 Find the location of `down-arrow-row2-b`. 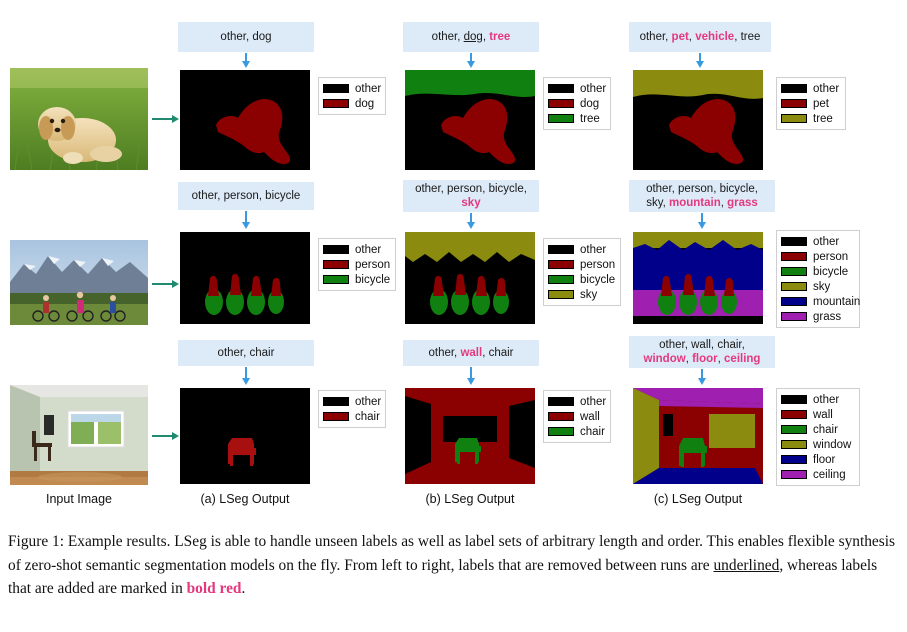

down-arrow-row2-b is located at coordinates (471, 221).